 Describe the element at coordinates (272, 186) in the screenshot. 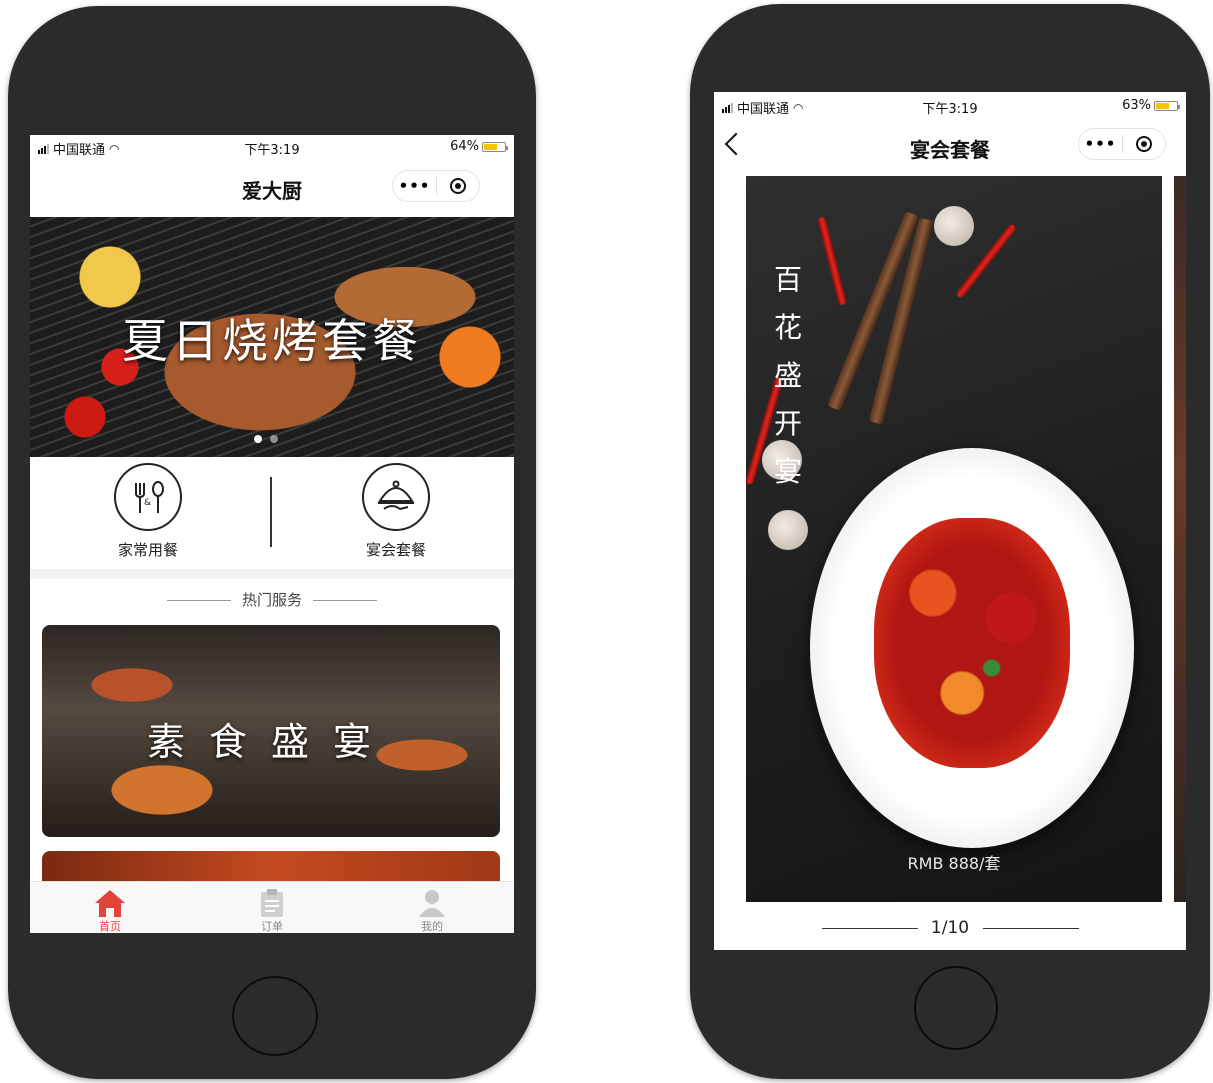

I see `nav-bar: 爱大厨 •••` at that location.